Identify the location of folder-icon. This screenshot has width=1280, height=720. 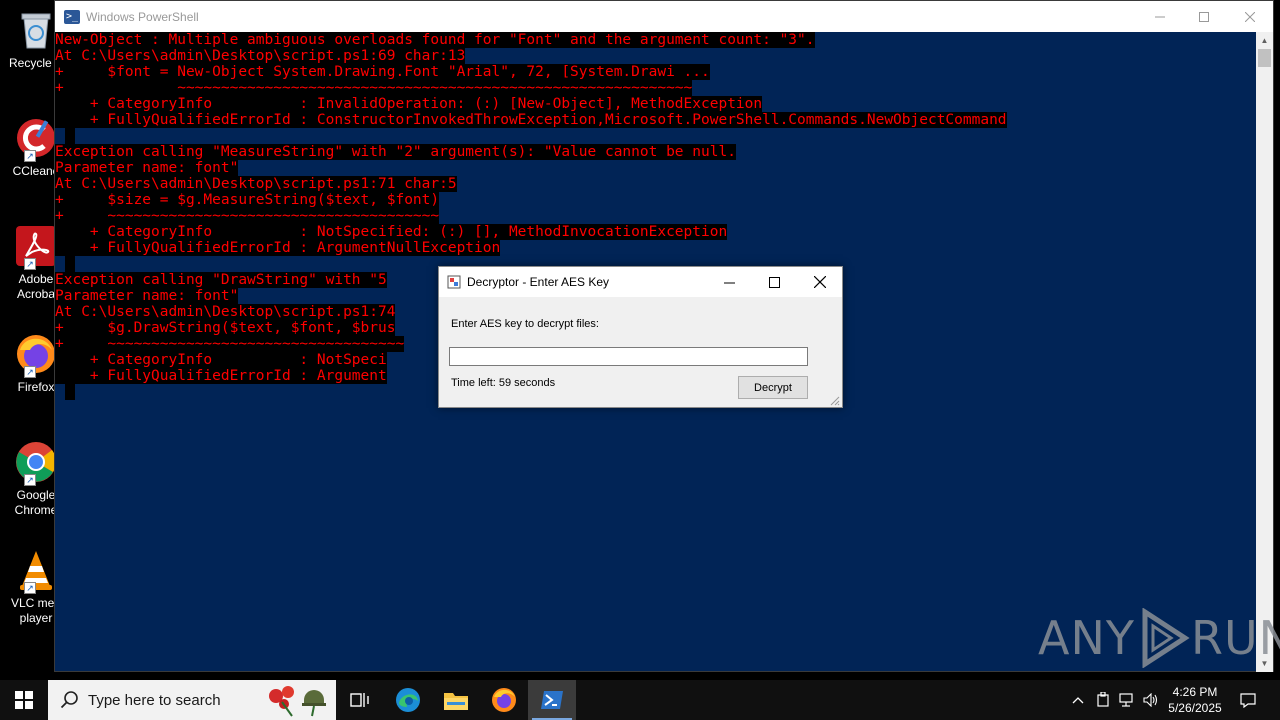
(456, 701).